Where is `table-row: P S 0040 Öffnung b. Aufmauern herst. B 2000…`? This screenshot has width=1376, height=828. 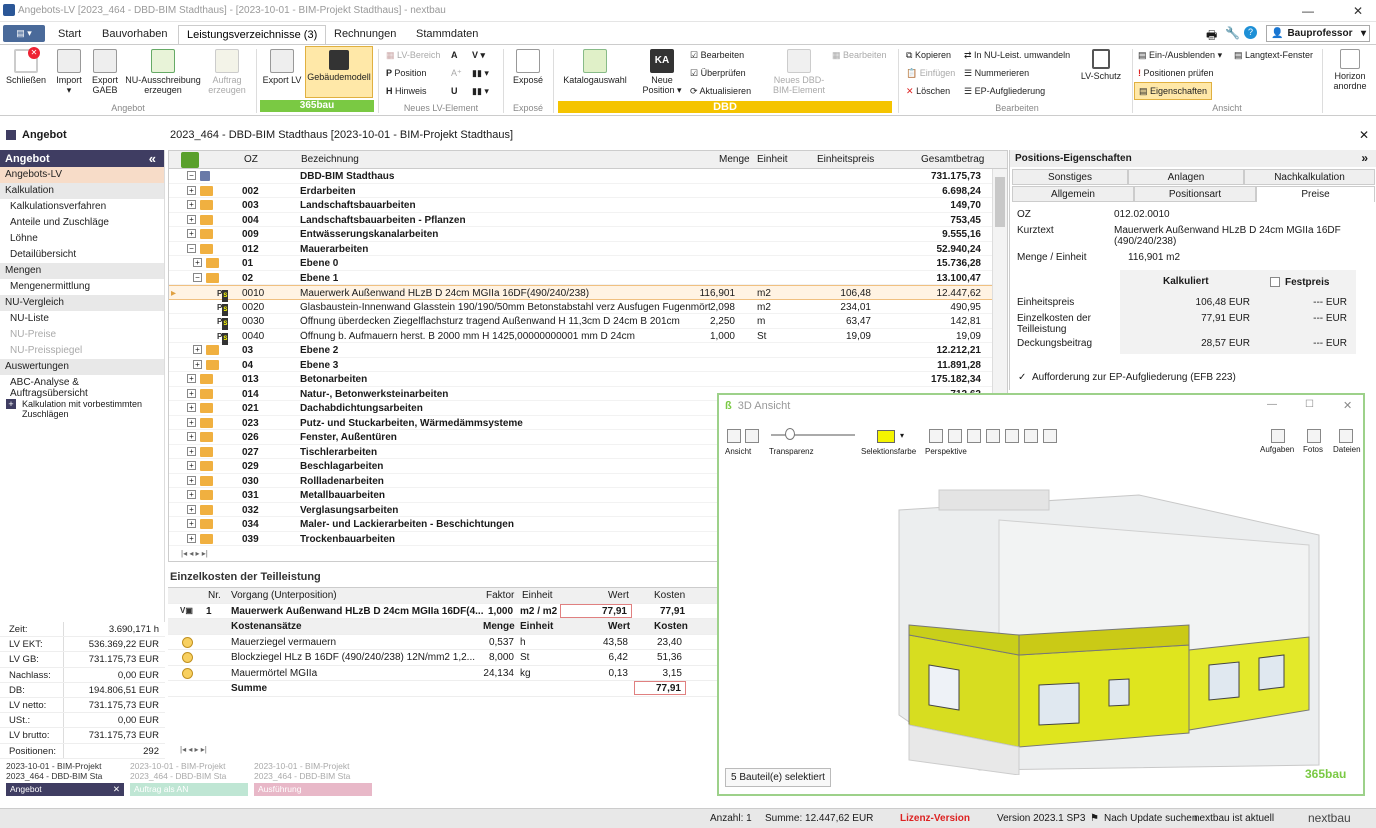 table-row: P S 0040 Öffnung b. Aufmauern herst. B 2000… is located at coordinates (588, 337).